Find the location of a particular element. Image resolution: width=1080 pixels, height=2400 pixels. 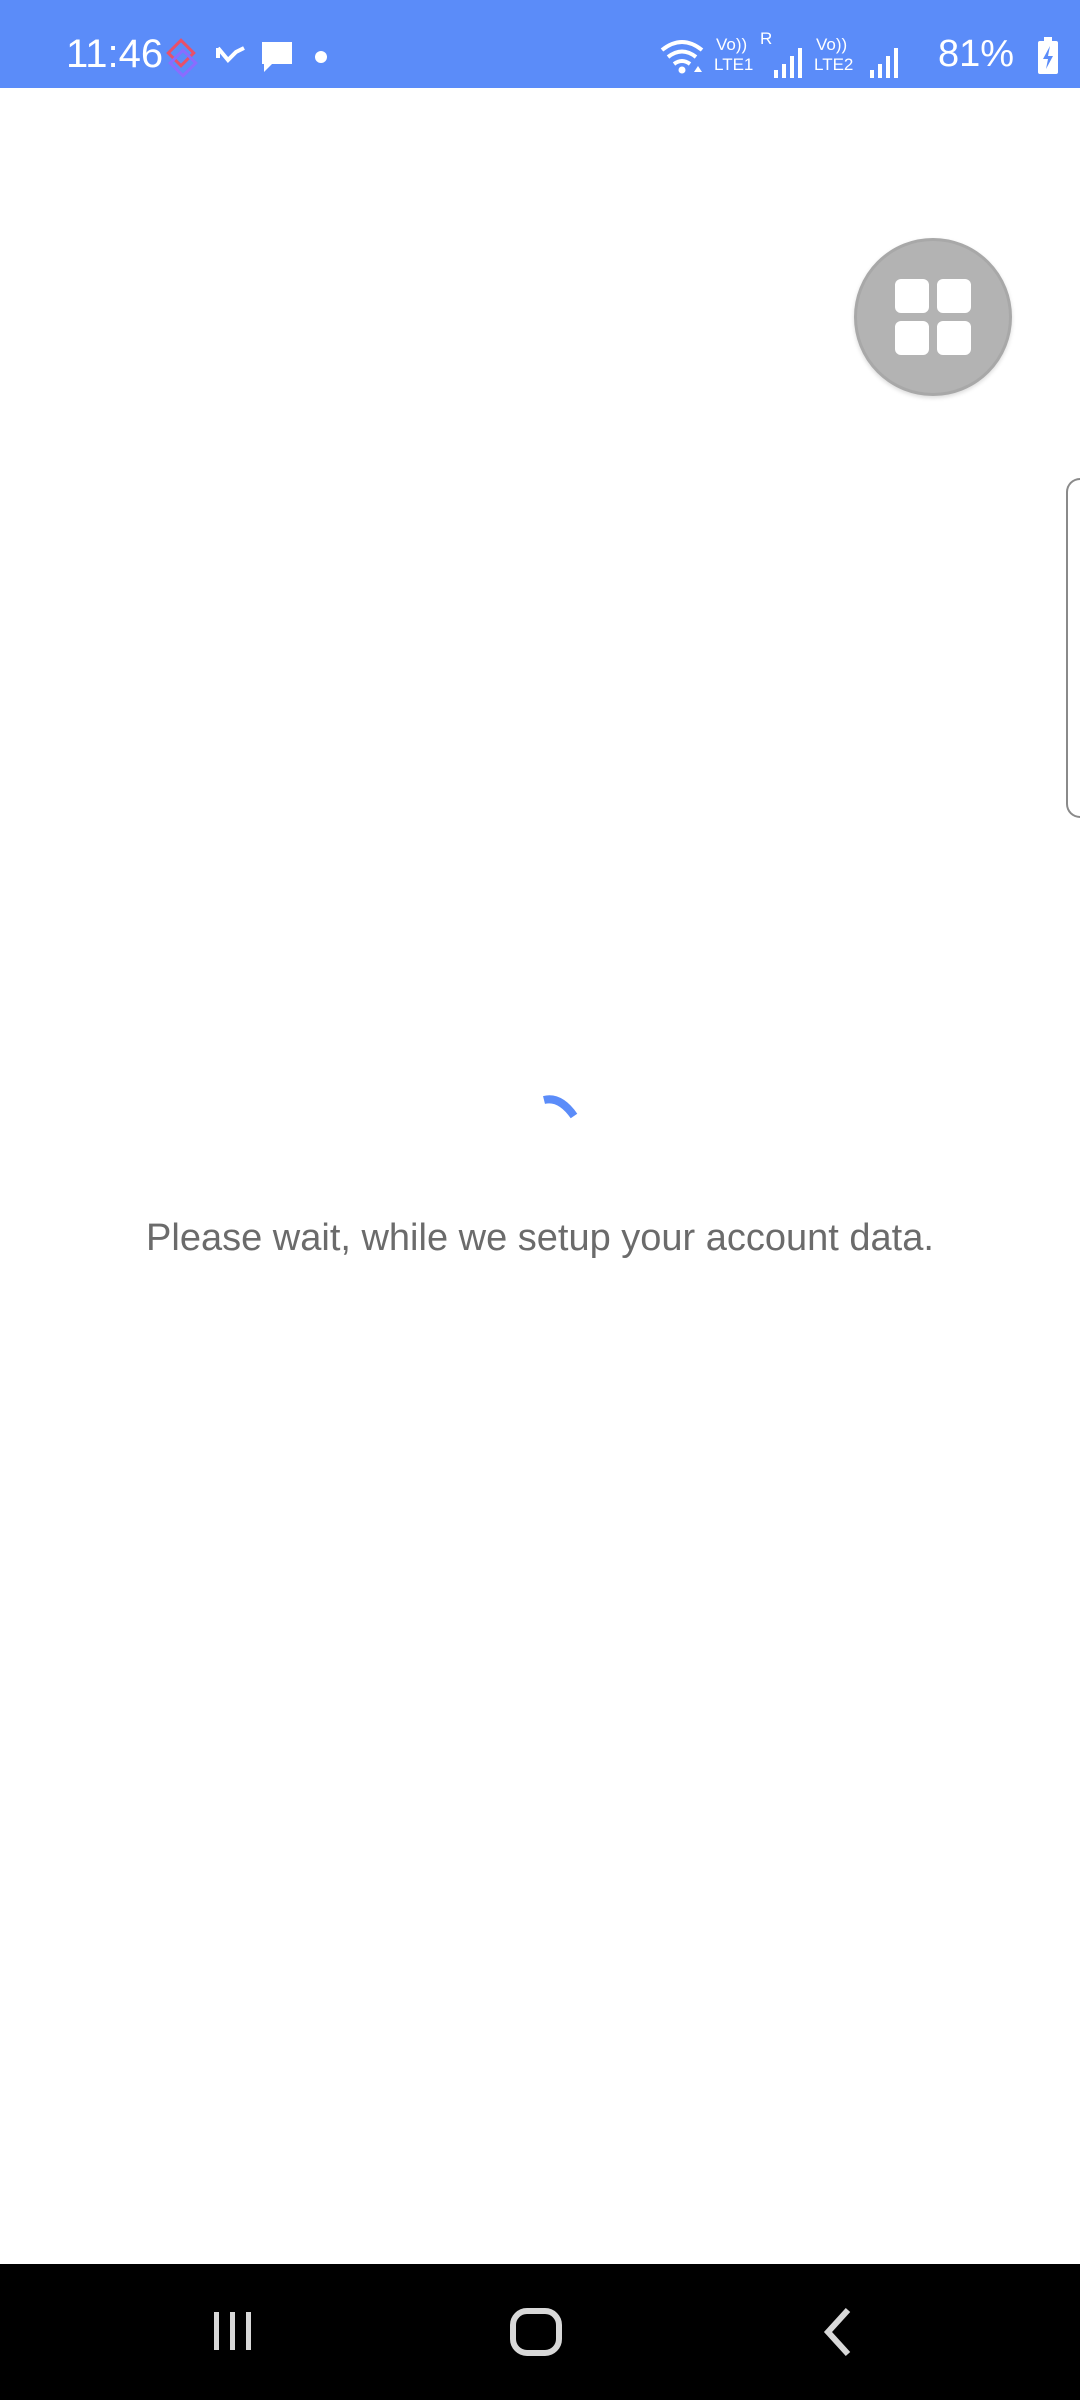

grid-menu-button is located at coordinates (933, 317).